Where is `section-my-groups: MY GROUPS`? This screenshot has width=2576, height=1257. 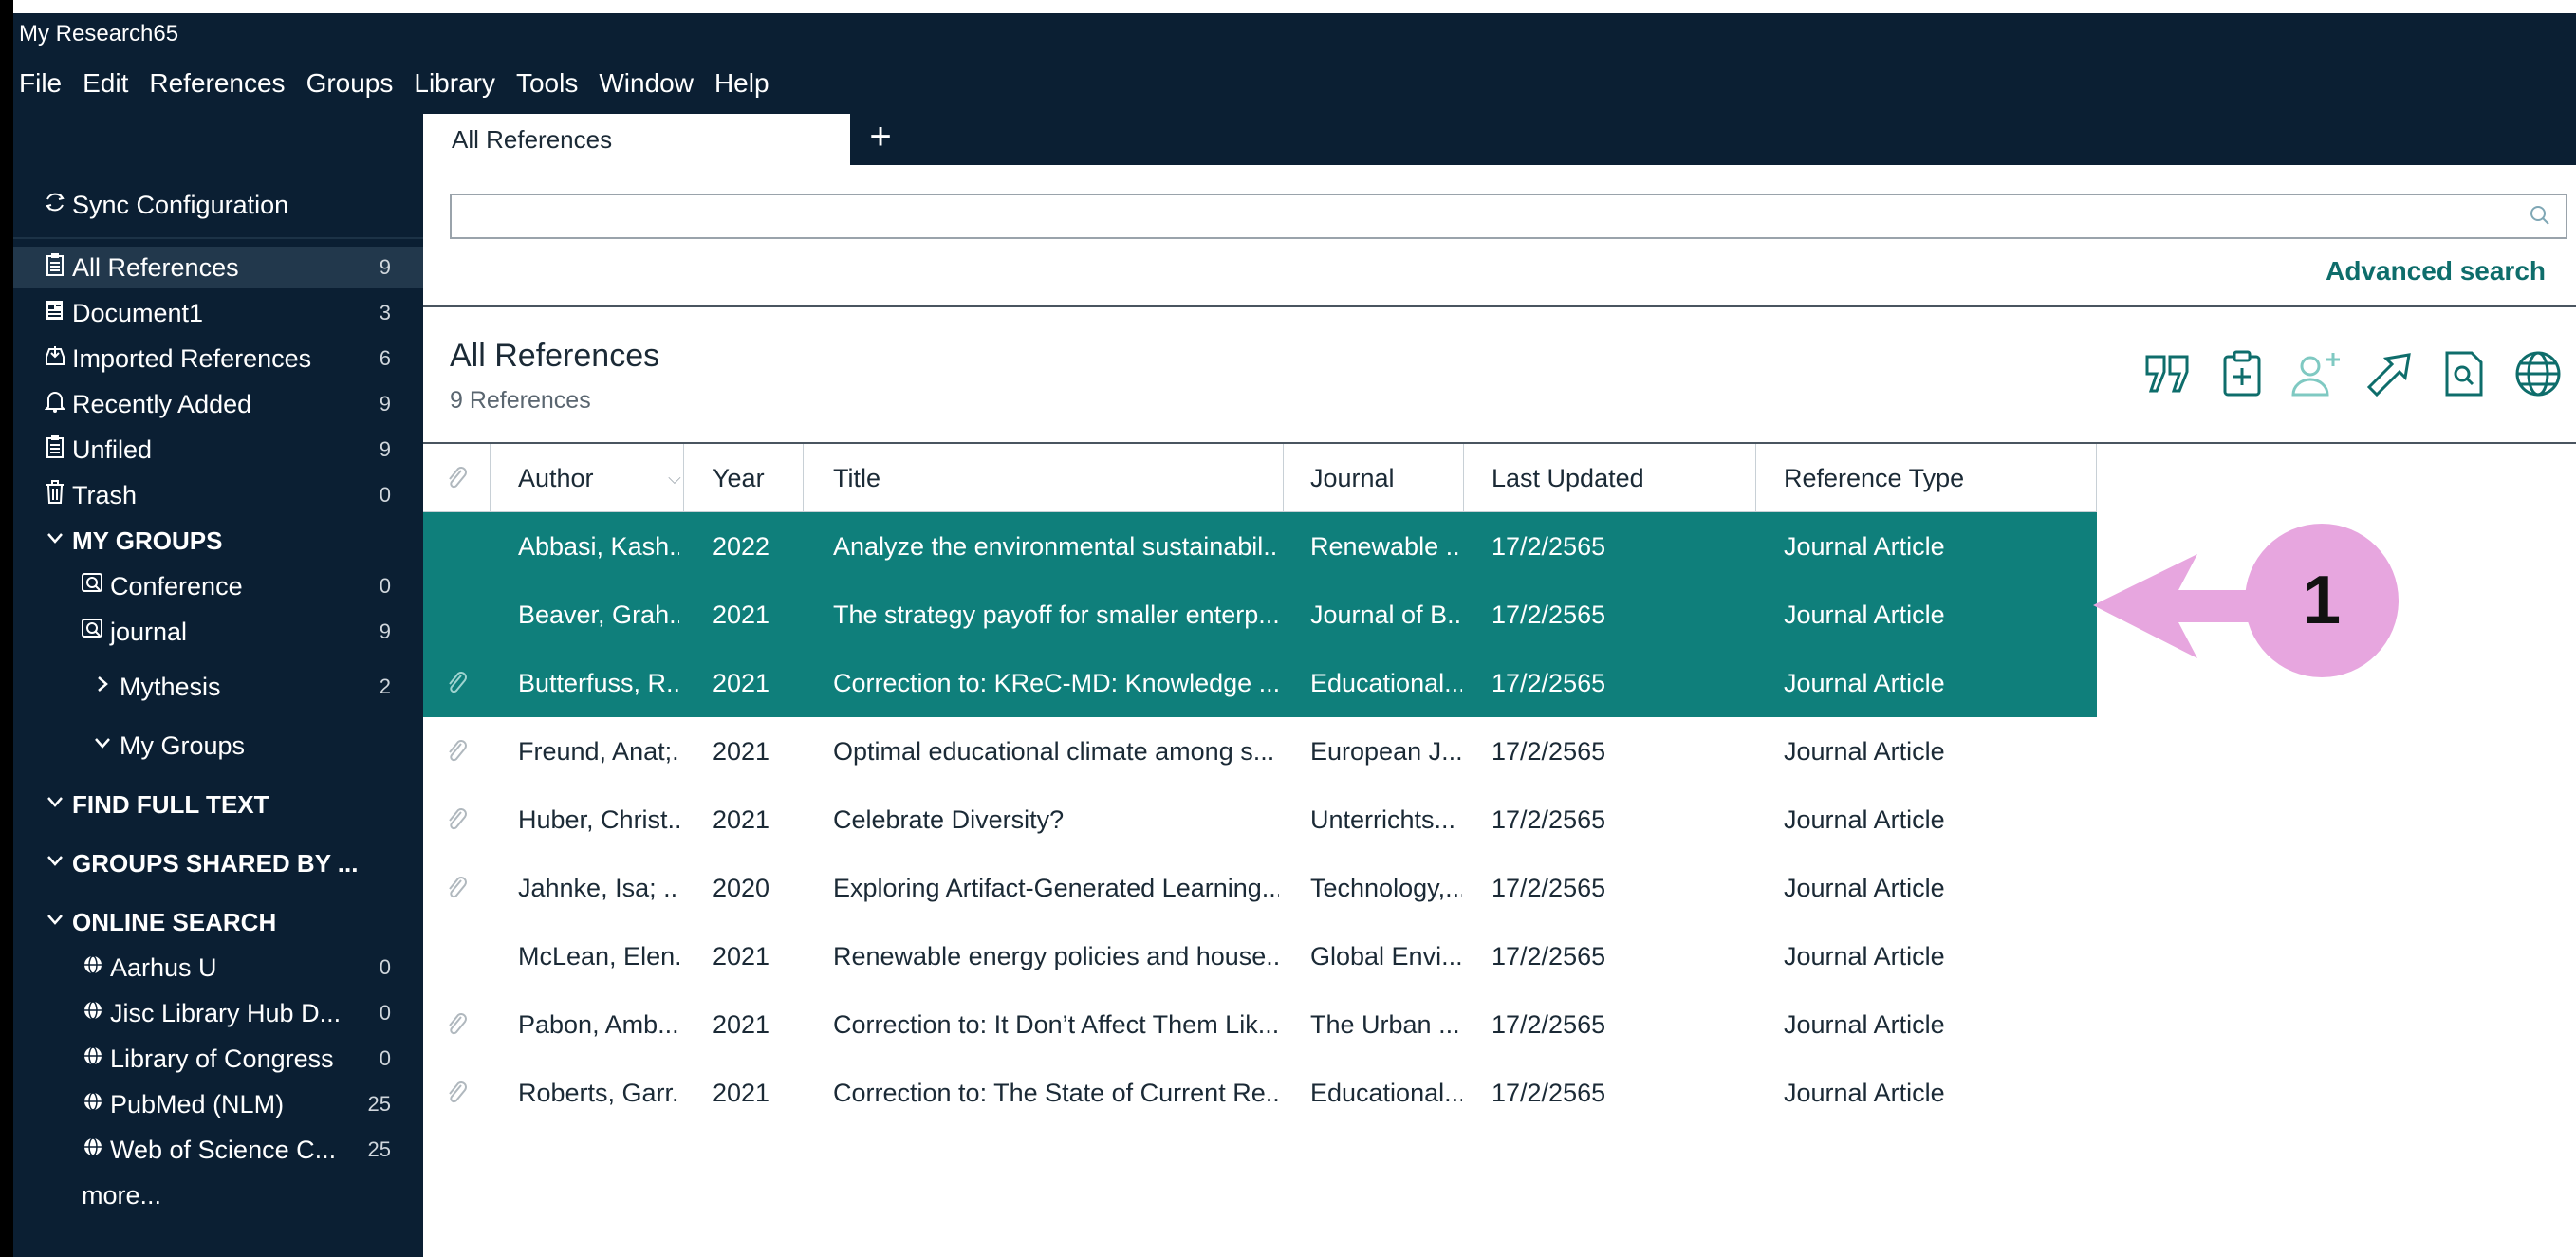 section-my-groups: MY GROUPS is located at coordinates (218, 541).